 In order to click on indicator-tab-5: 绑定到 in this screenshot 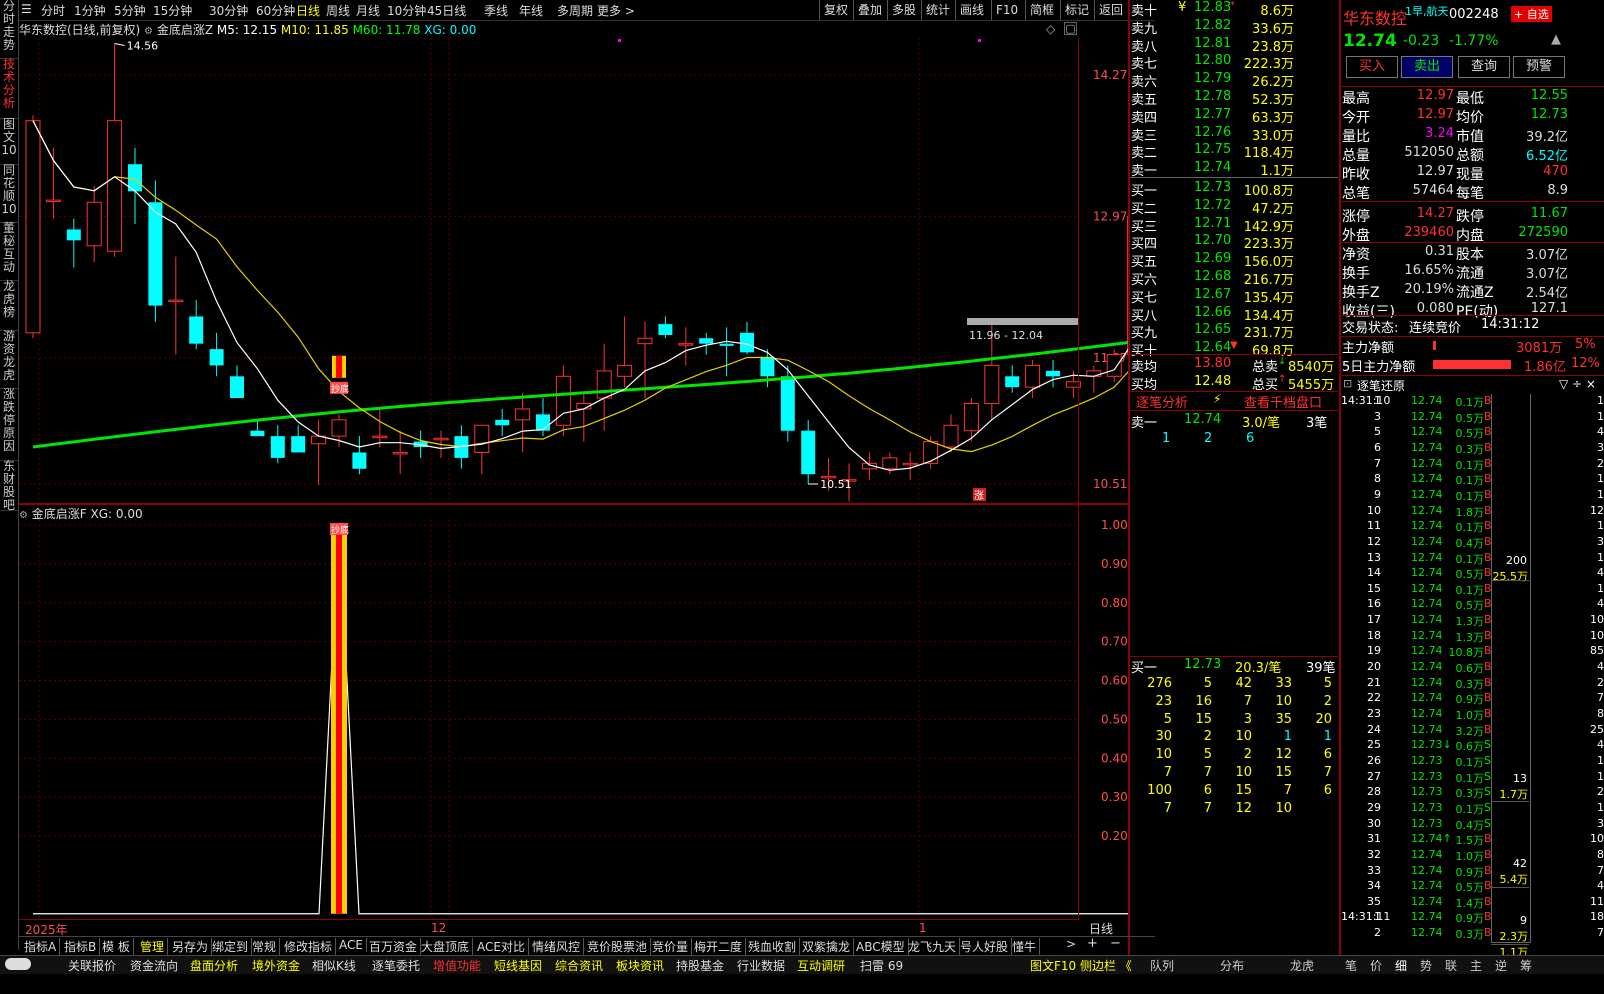, I will do `click(231, 946)`.